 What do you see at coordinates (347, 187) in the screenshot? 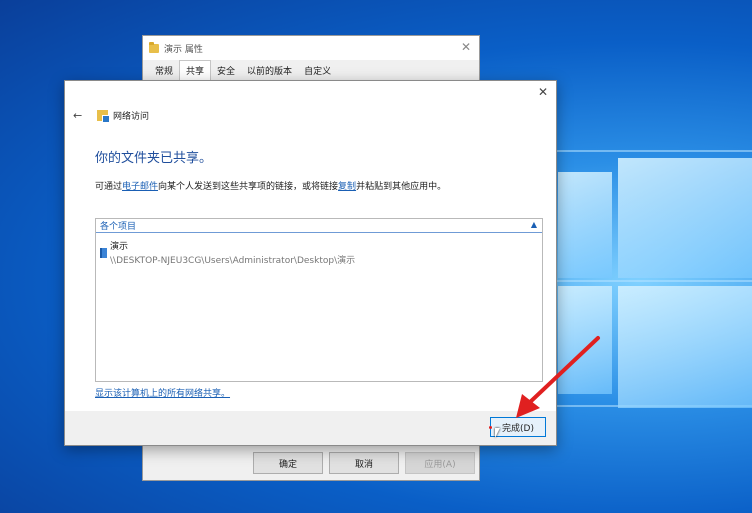
I see `copy-link: 复制` at bounding box center [347, 187].